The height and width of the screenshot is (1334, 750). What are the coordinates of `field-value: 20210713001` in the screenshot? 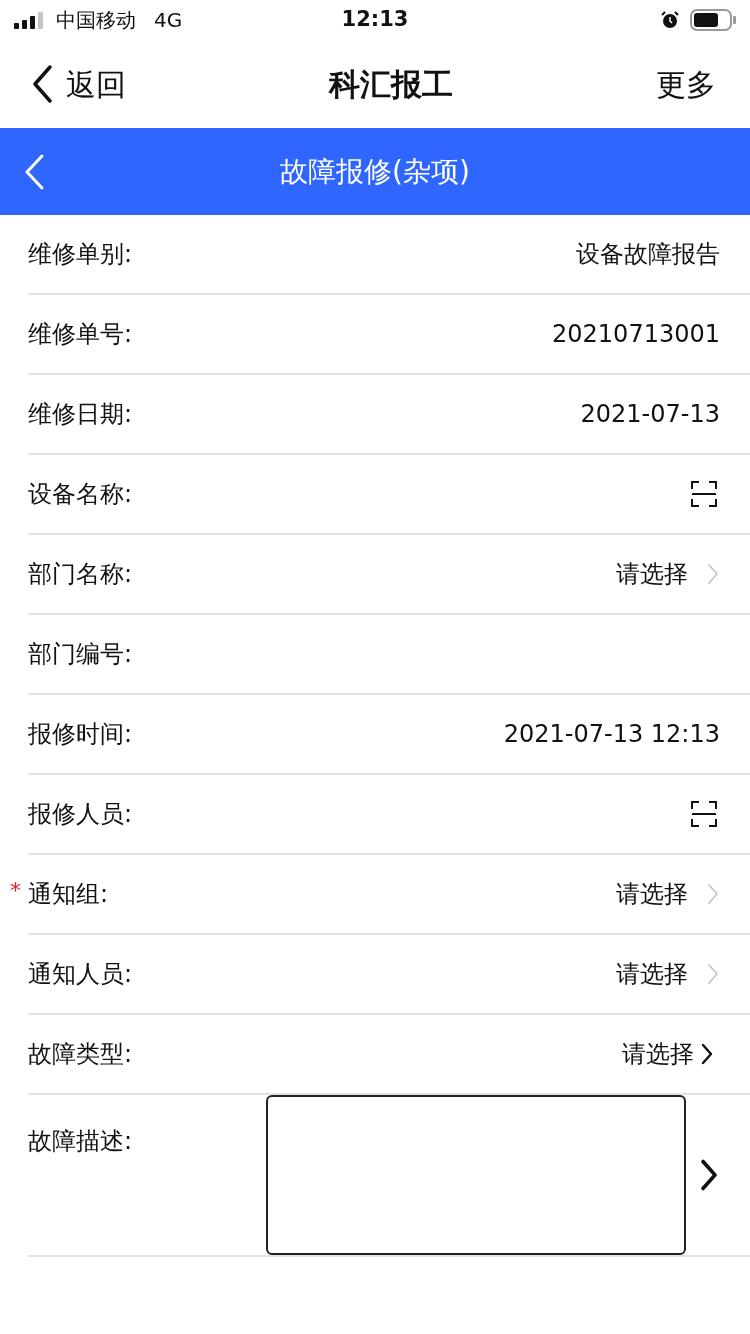 It's located at (636, 334).